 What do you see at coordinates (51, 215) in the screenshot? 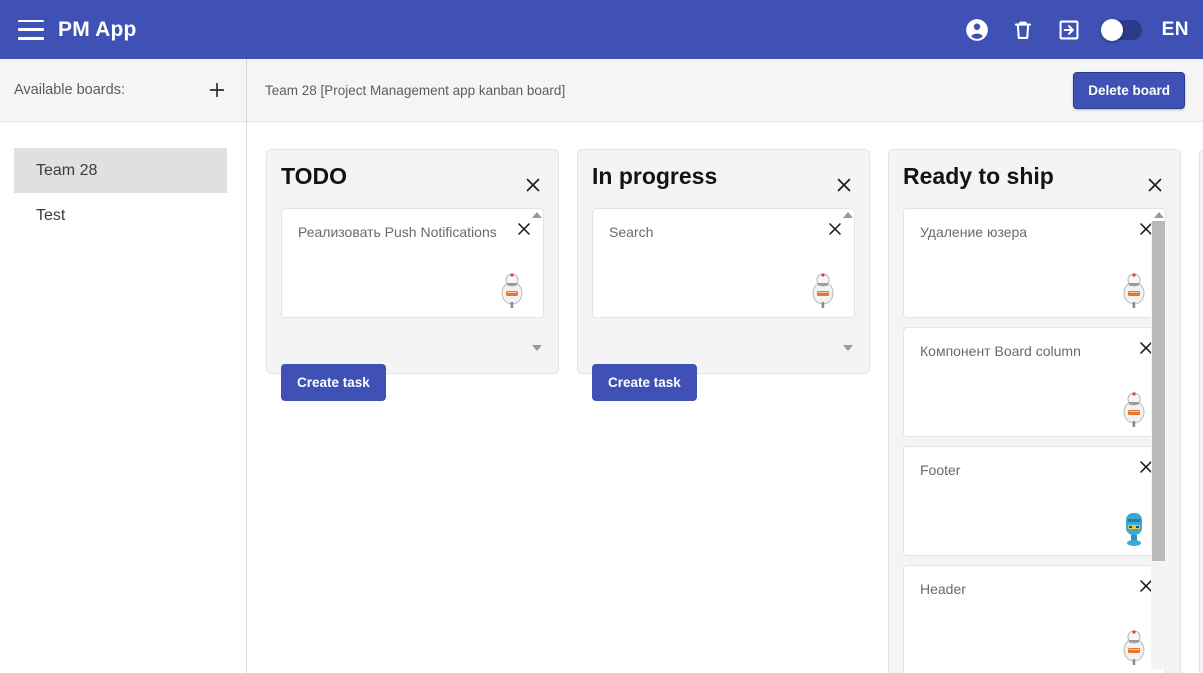
I see `board-item-label: Test` at bounding box center [51, 215].